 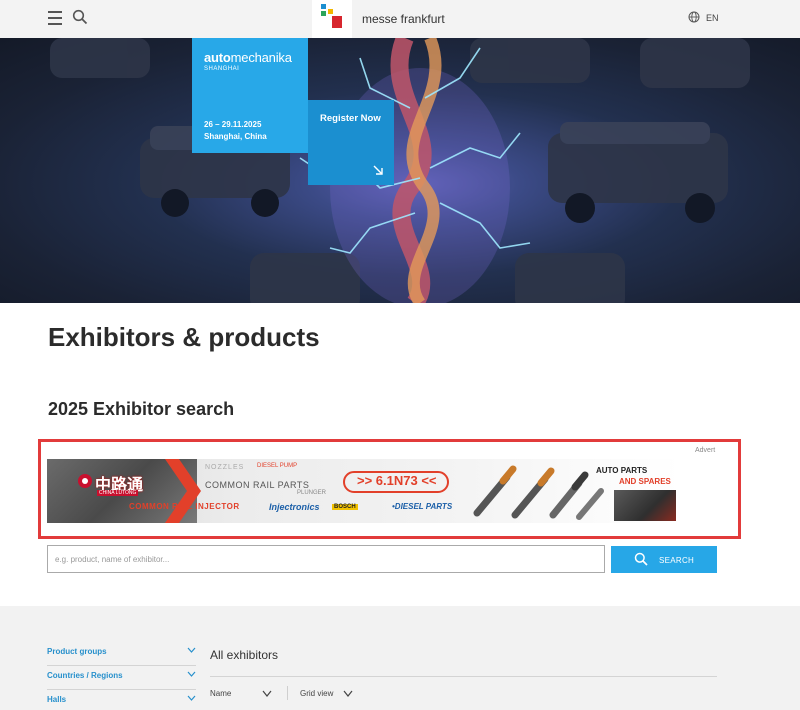 What do you see at coordinates (351, 142) in the screenshot?
I see `register-now-button: Register Now` at bounding box center [351, 142].